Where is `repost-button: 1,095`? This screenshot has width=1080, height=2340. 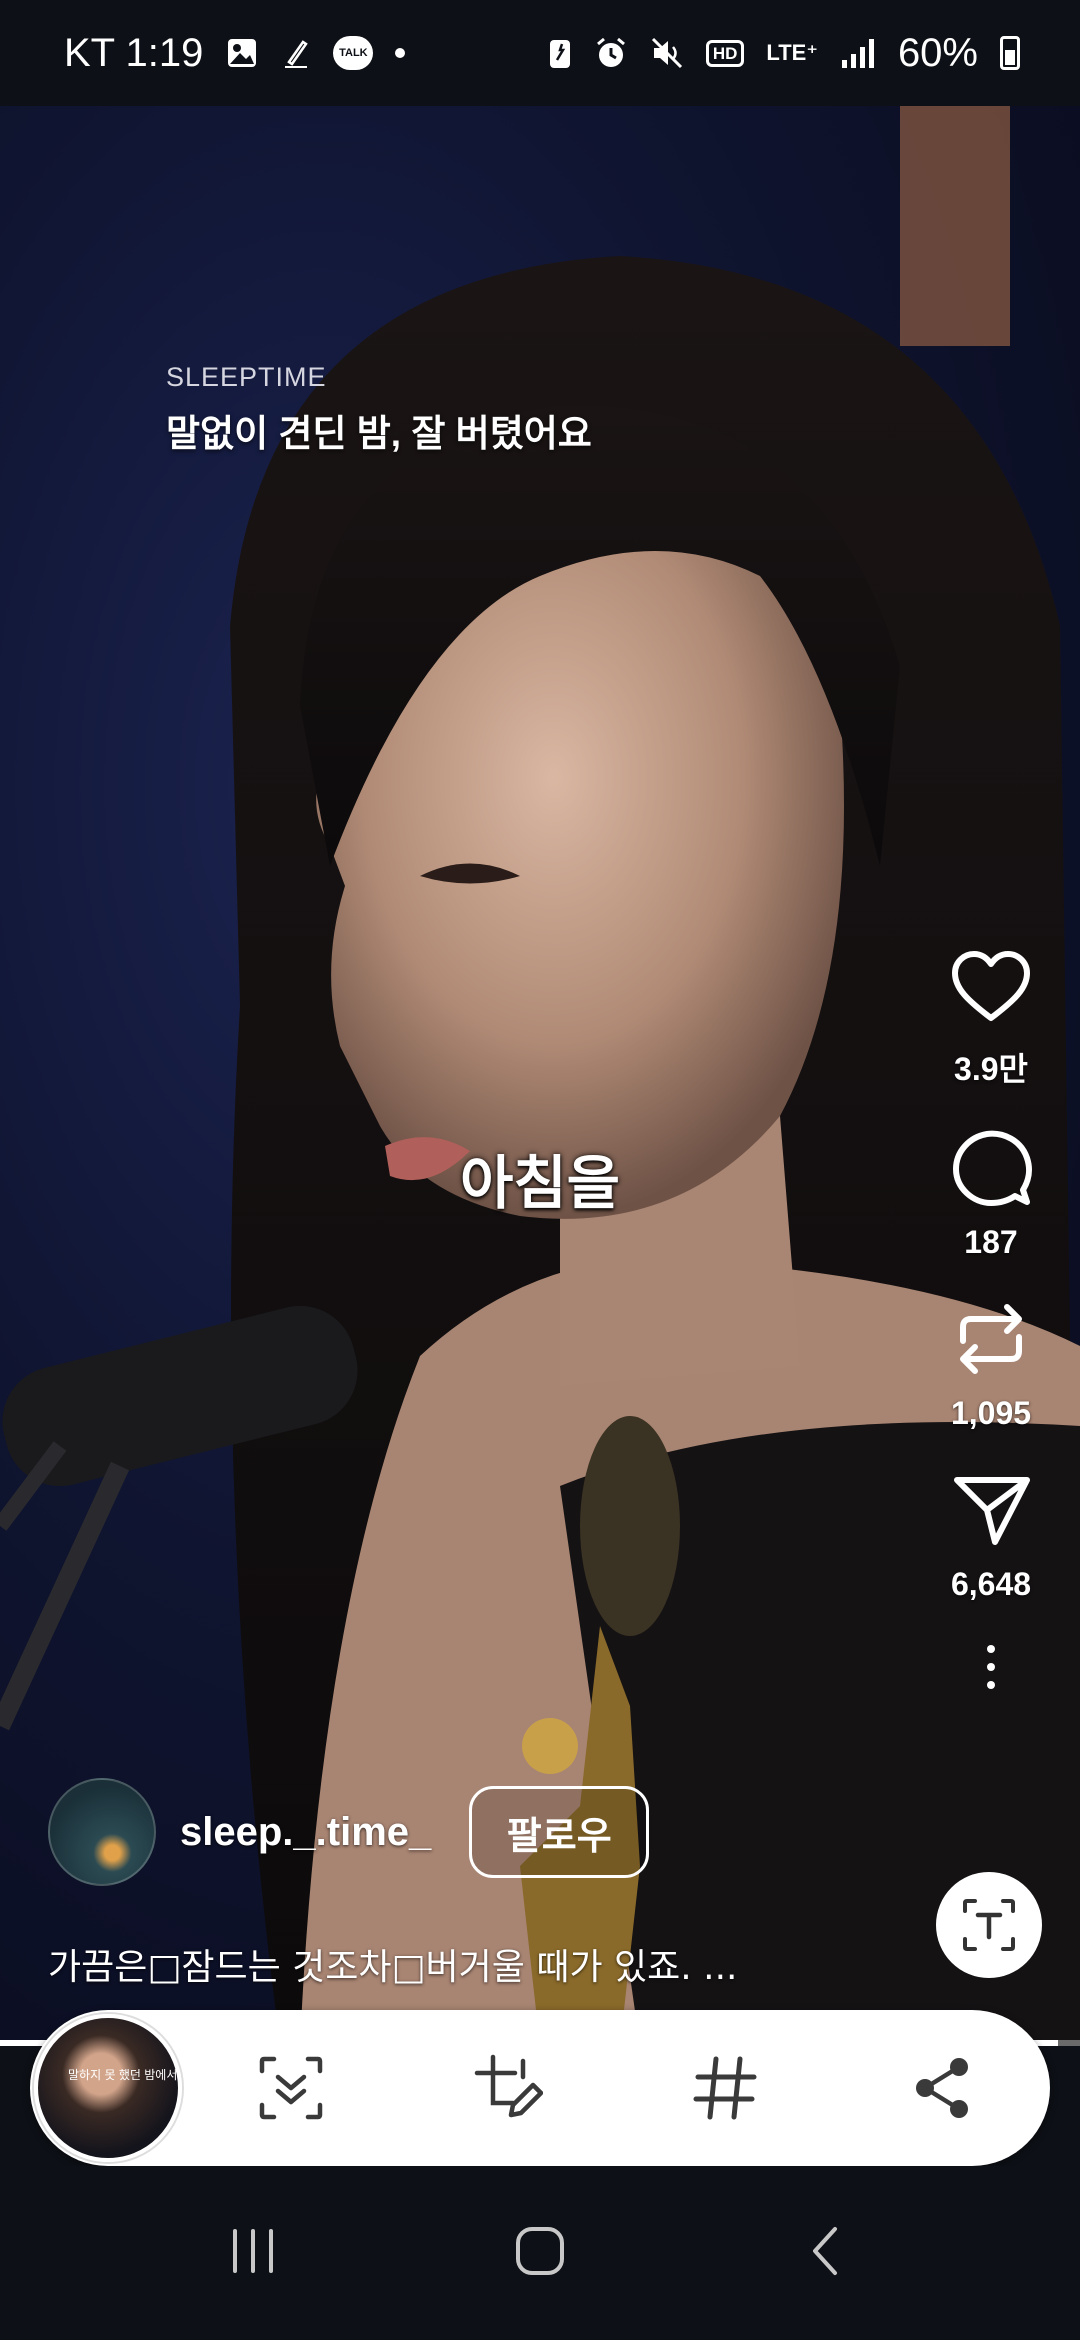
repost-button: 1,095 is located at coordinates (991, 1364).